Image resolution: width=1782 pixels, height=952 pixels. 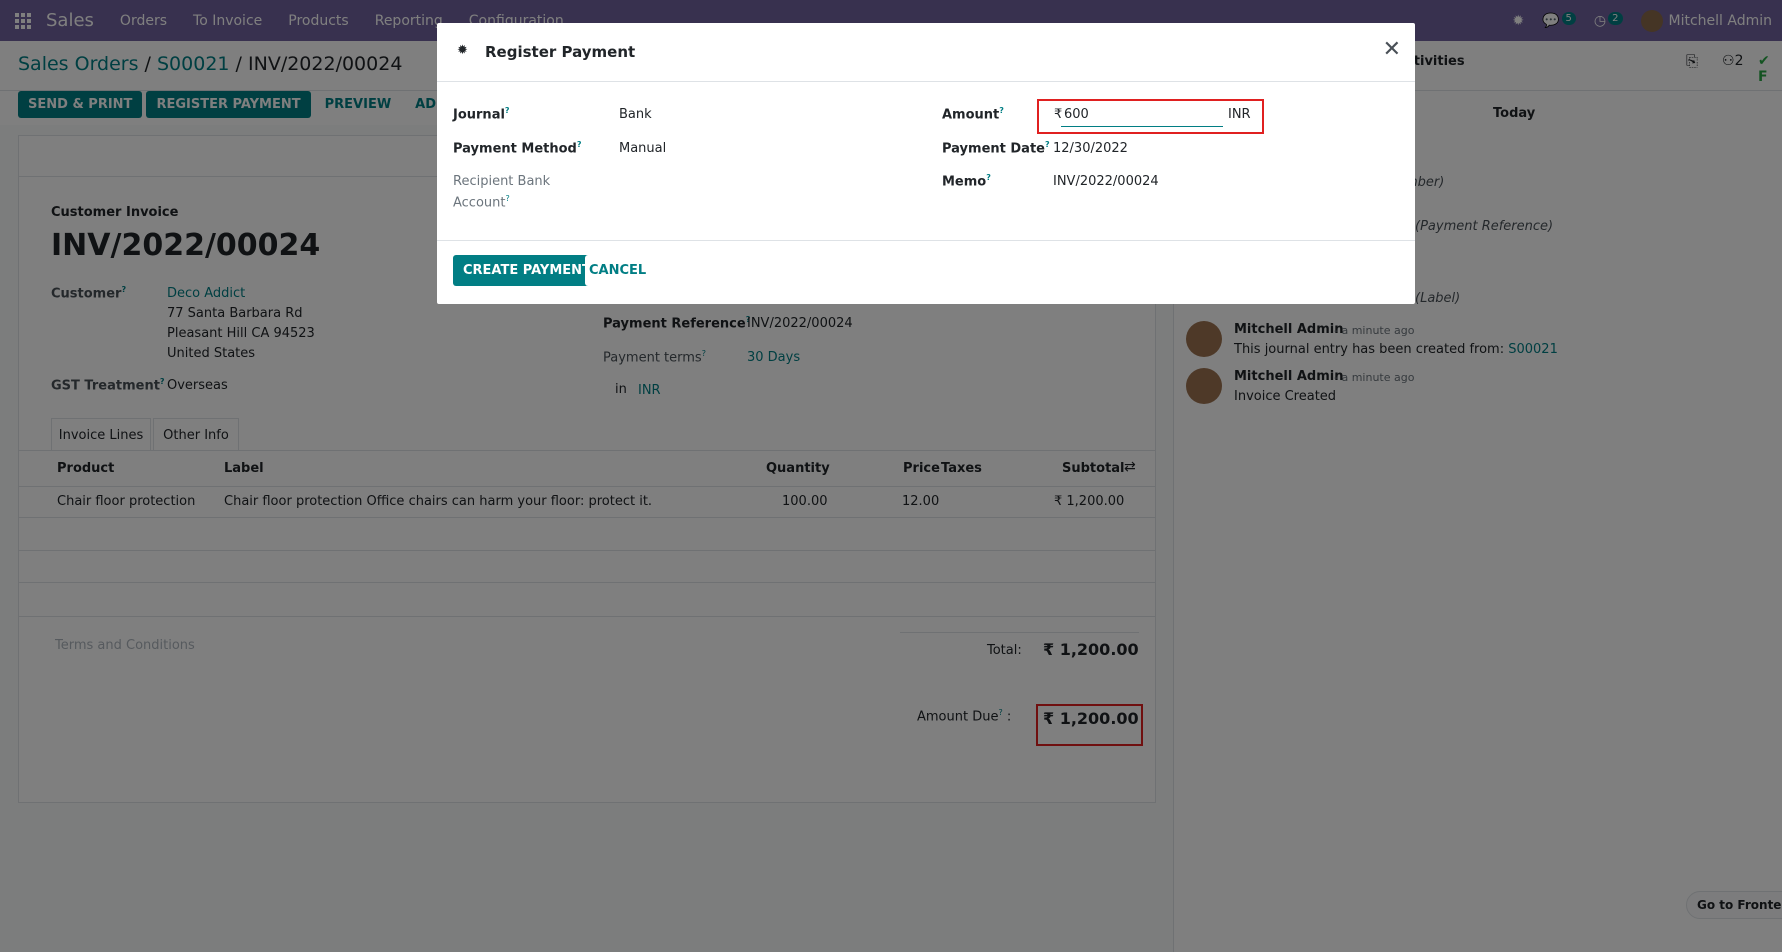 I want to click on dialog-header: ✹ Register Payment ✕, so click(x=926, y=52).